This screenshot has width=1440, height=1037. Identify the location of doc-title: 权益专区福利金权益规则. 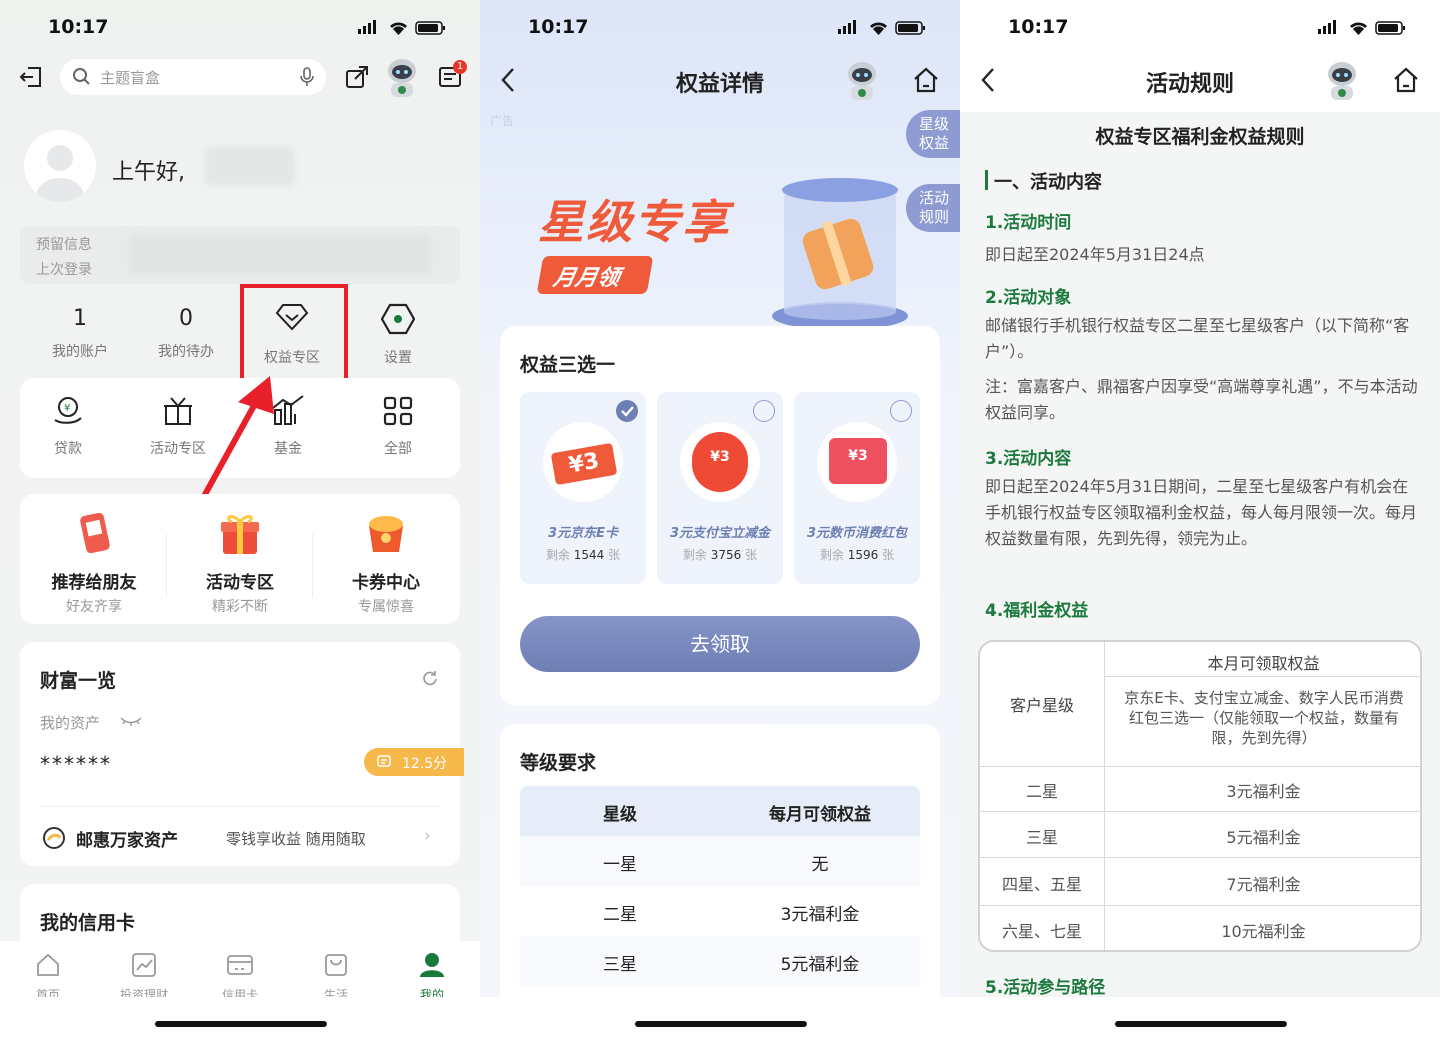
(1200, 137).